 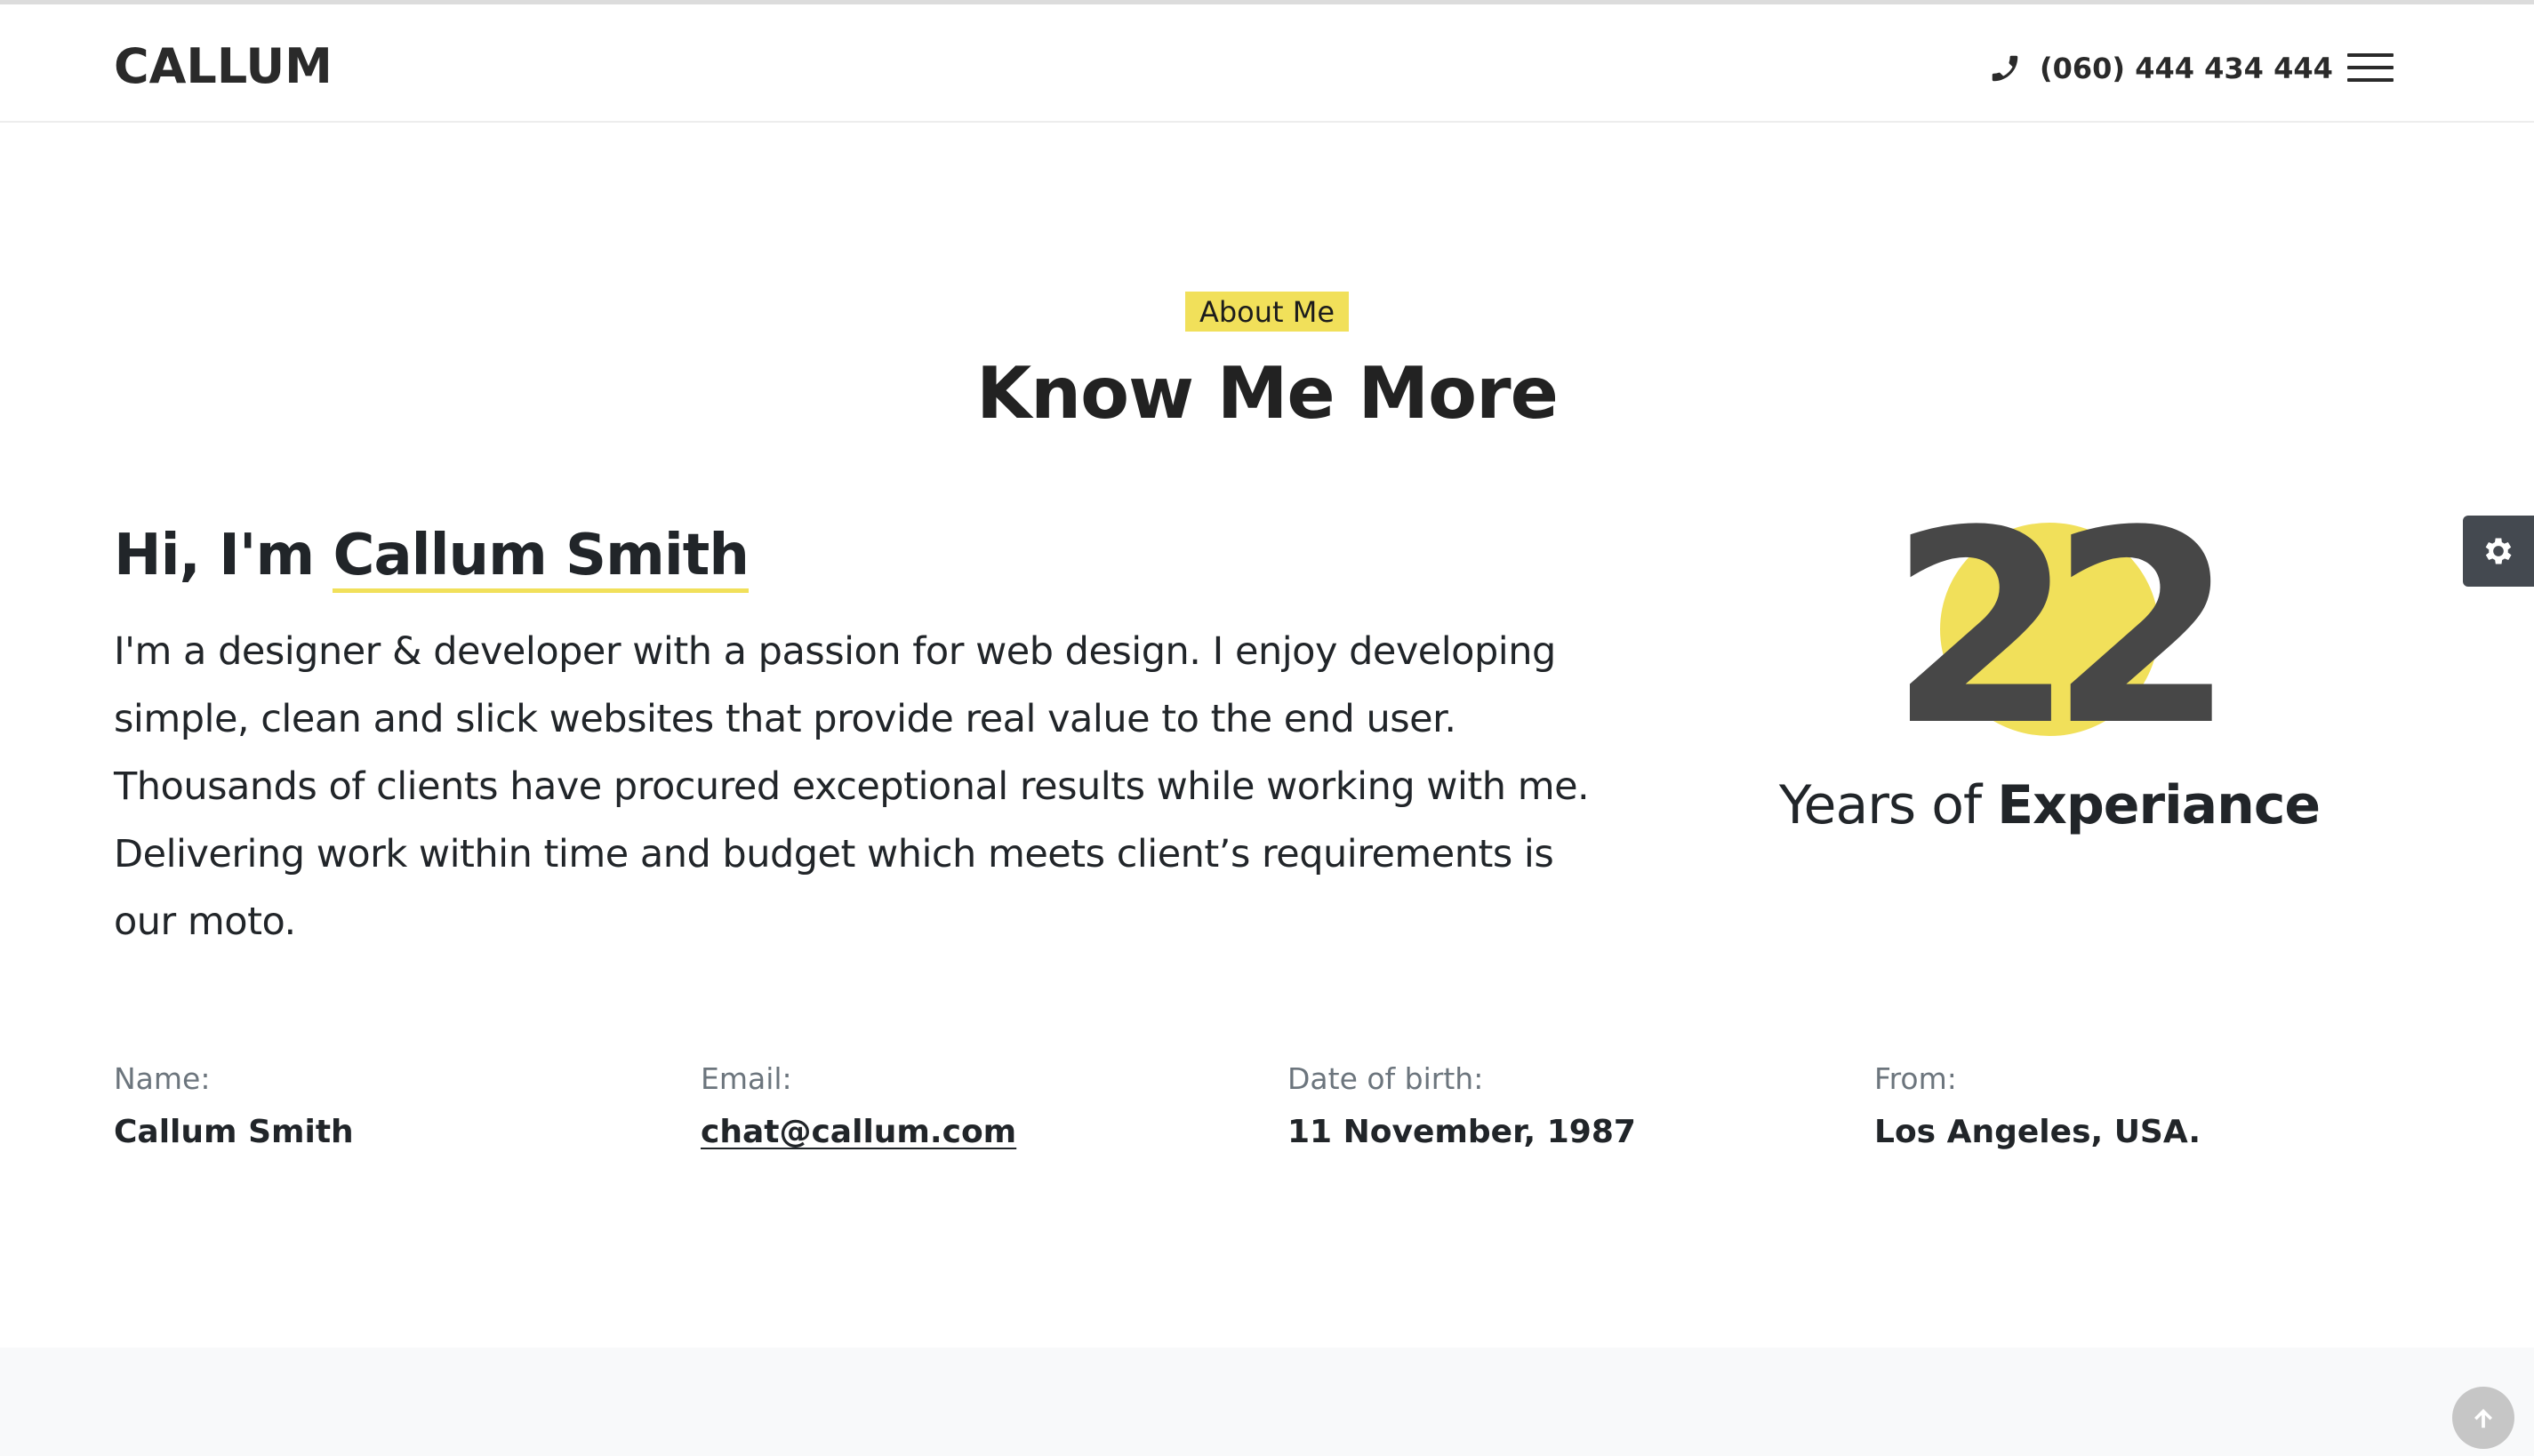 What do you see at coordinates (746, 1078) in the screenshot?
I see `detail-label: Email:` at bounding box center [746, 1078].